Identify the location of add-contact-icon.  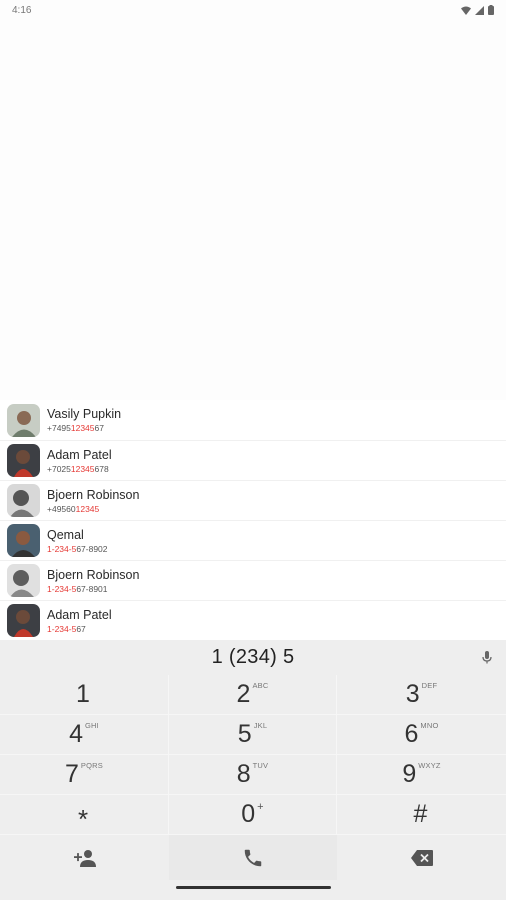
(84, 858).